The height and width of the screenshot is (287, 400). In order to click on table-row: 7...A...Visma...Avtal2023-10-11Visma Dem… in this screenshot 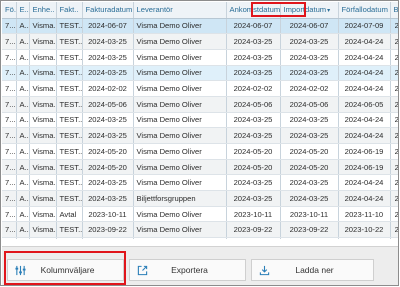, I will do `click(200, 214)`.